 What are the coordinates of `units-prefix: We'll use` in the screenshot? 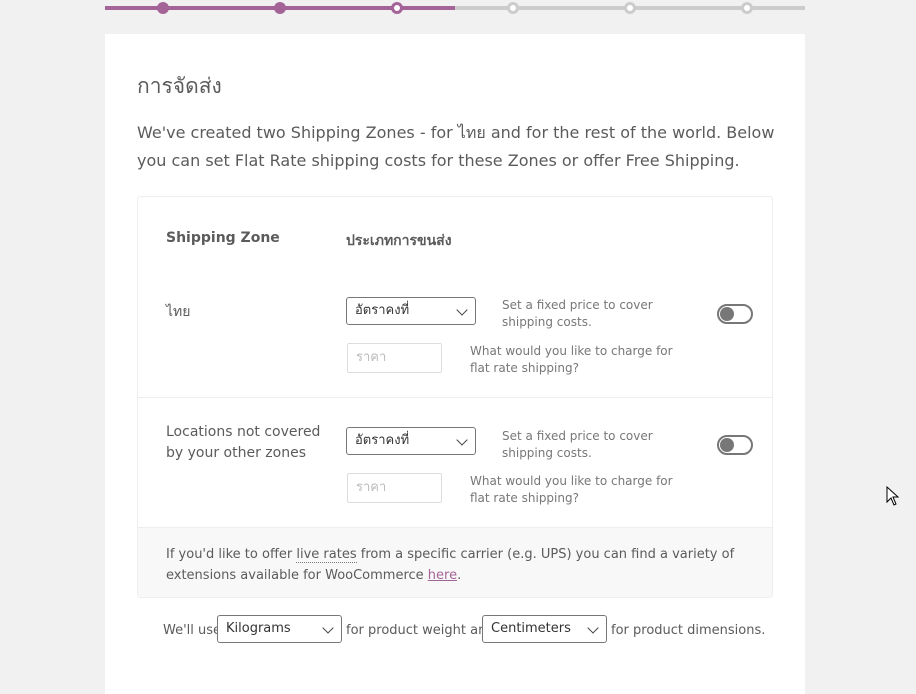 It's located at (192, 630).